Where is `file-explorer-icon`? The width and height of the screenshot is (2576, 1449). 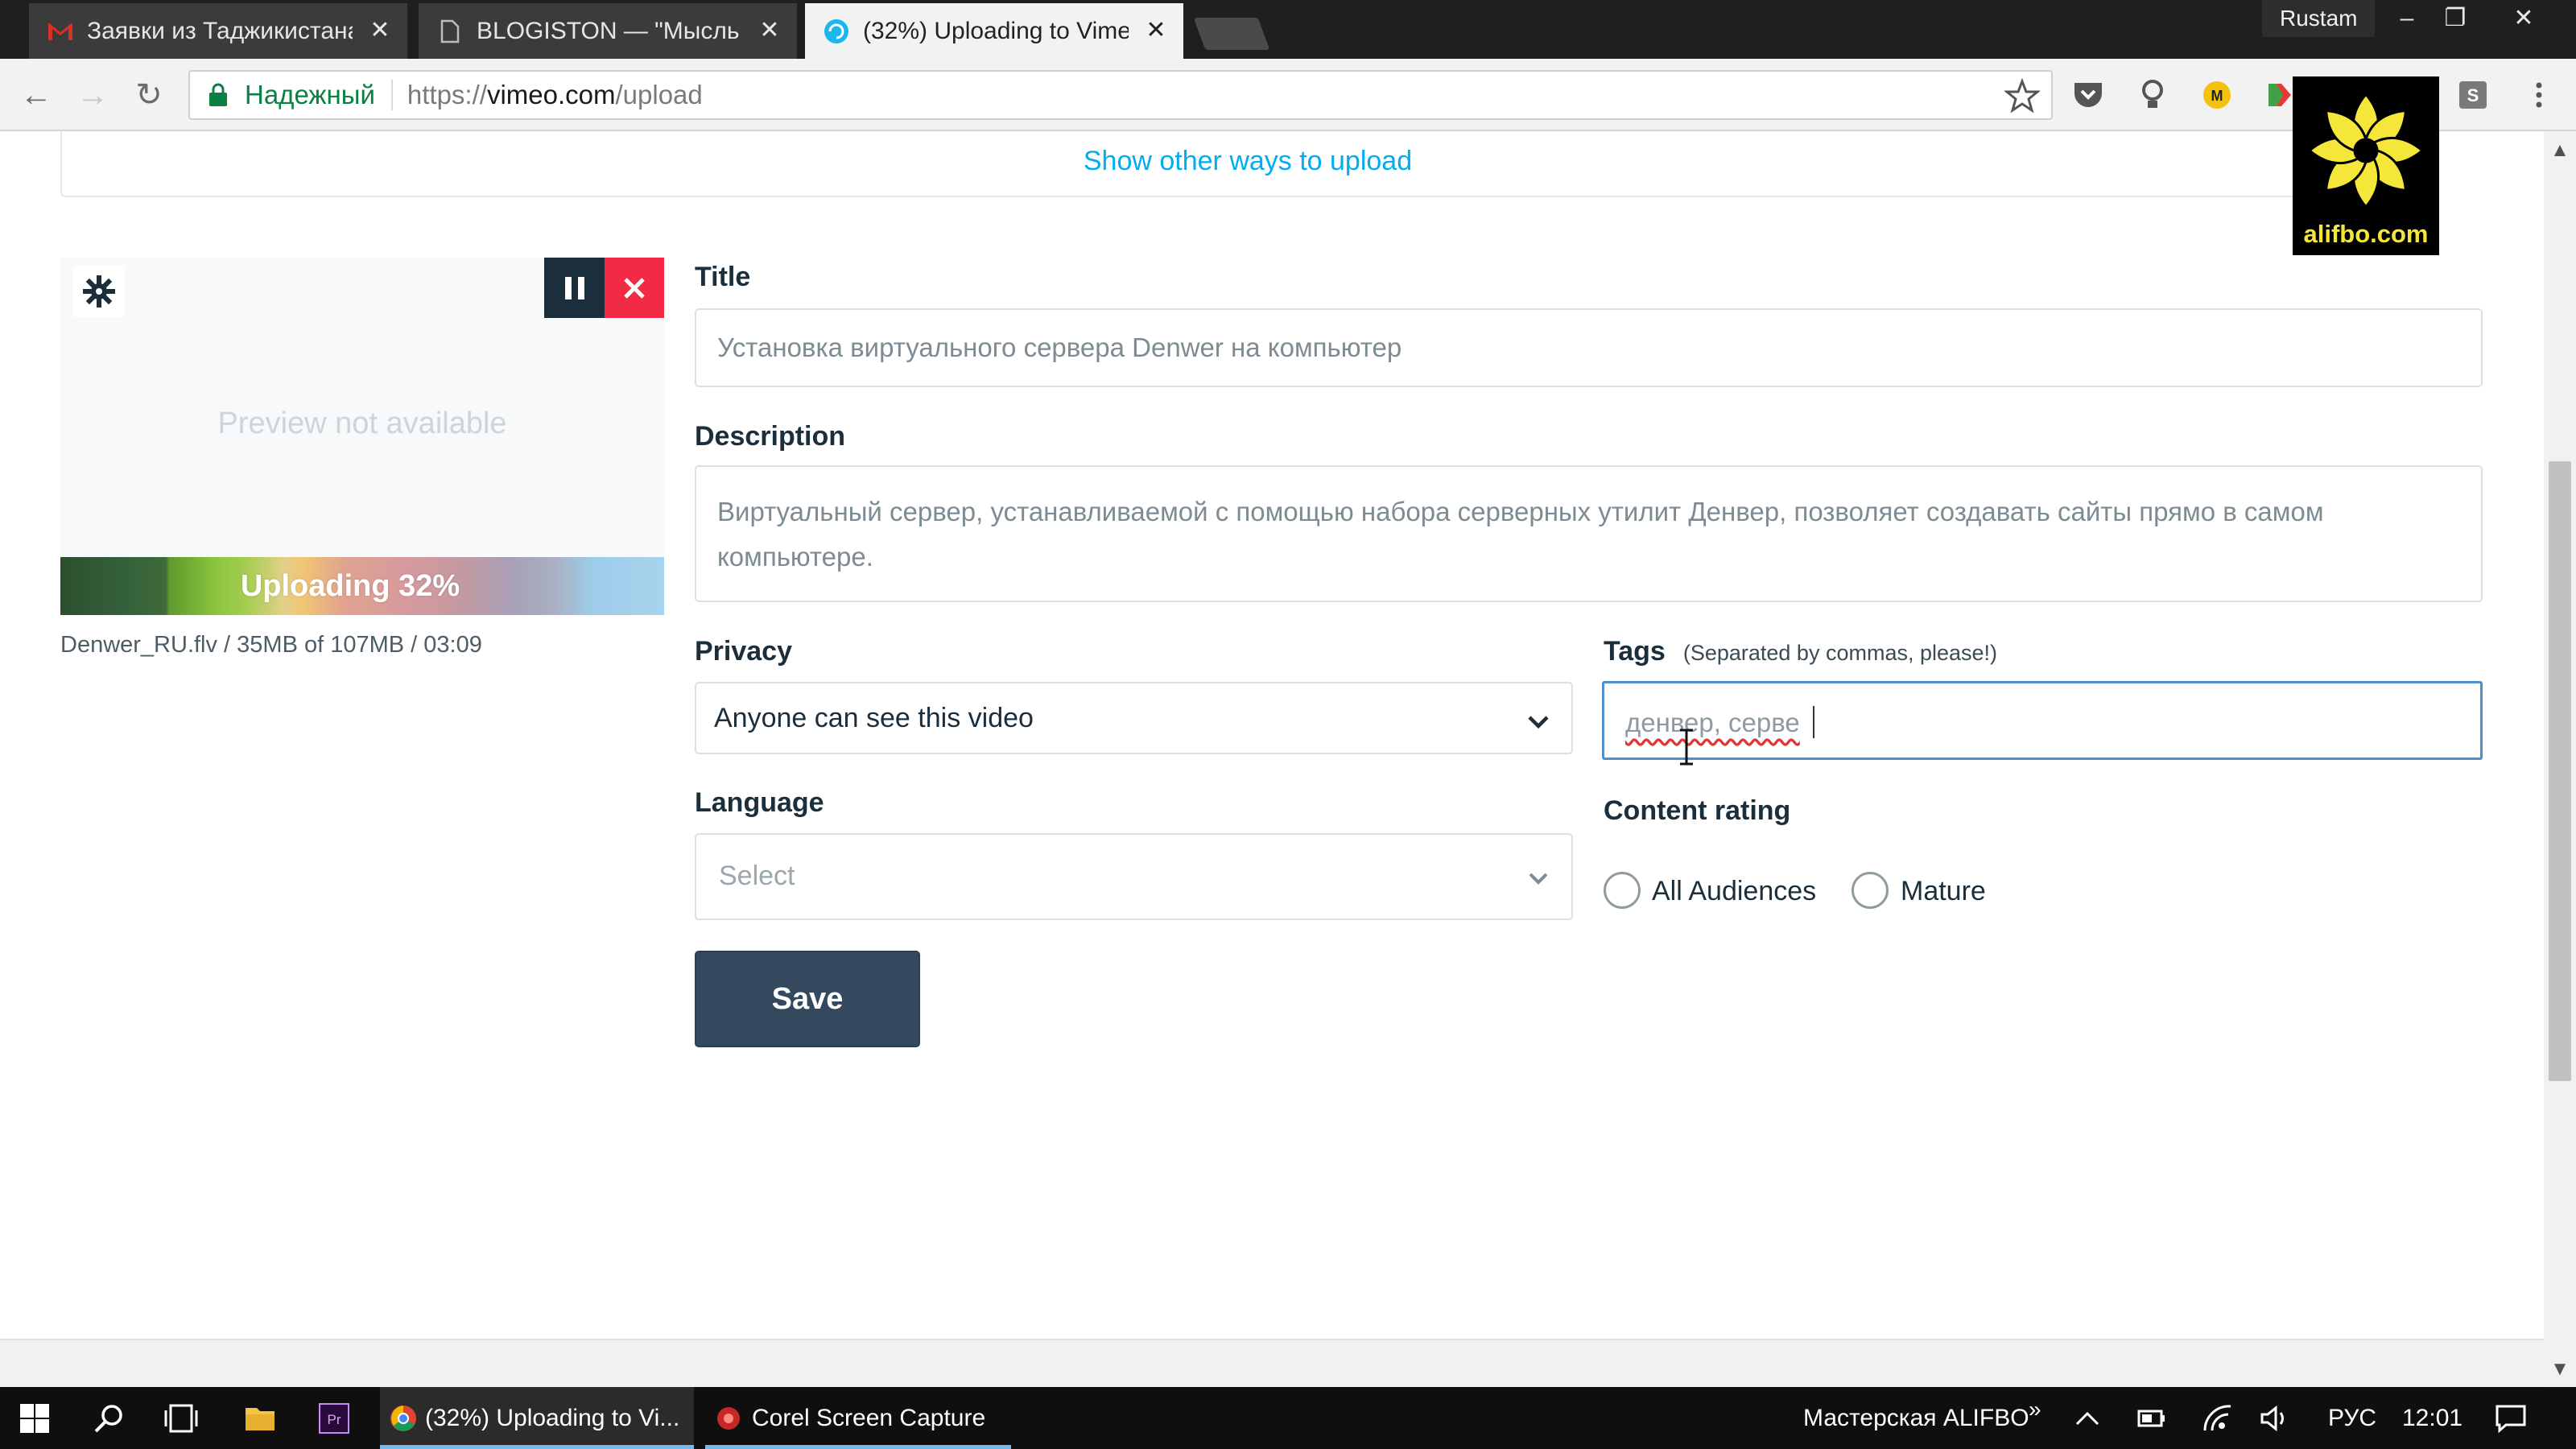 file-explorer-icon is located at coordinates (260, 1418).